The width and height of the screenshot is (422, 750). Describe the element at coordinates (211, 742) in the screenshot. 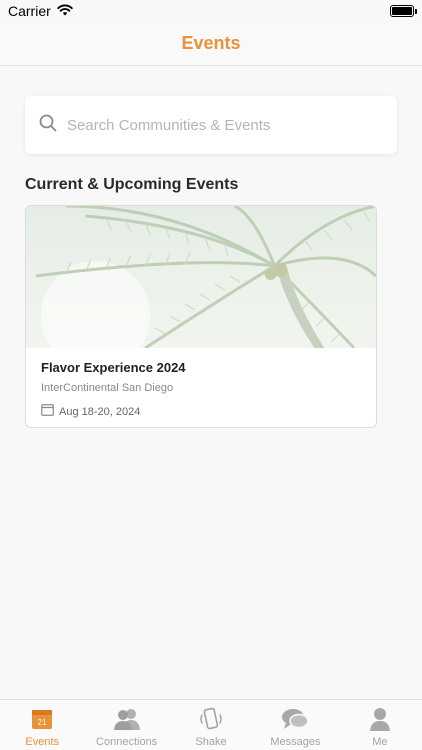

I see `tab-label: Shake` at that location.